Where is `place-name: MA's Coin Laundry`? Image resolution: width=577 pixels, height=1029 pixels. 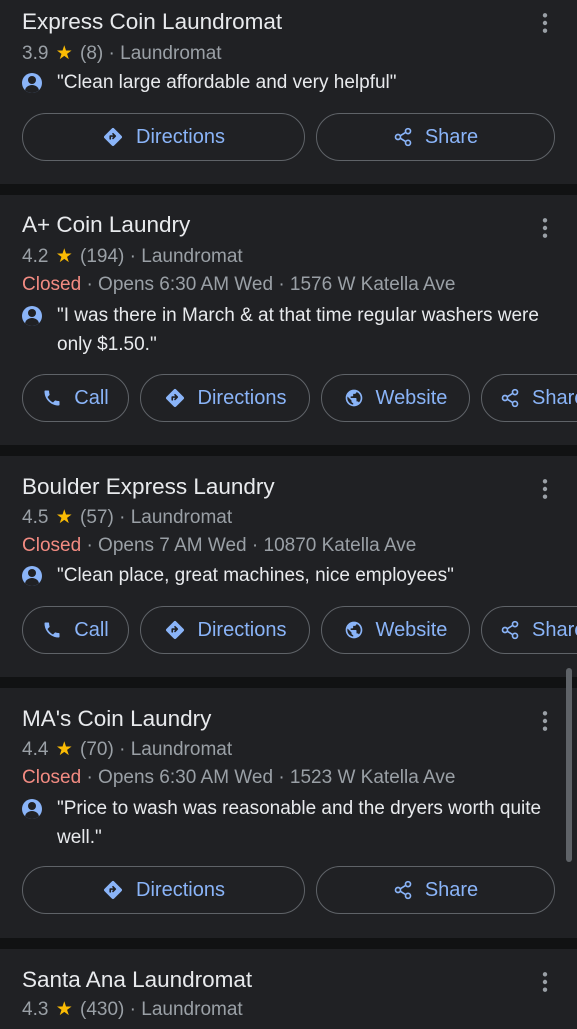
place-name: MA's Coin Laundry is located at coordinates (116, 719).